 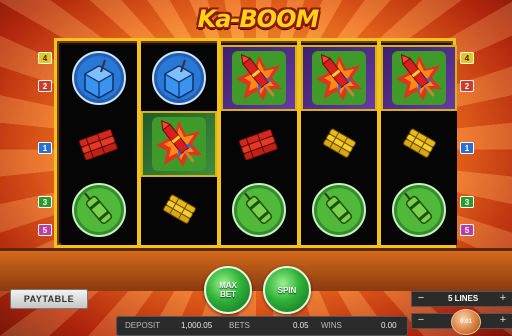 I want to click on max-bet-label: MAX BET, so click(x=228, y=290).